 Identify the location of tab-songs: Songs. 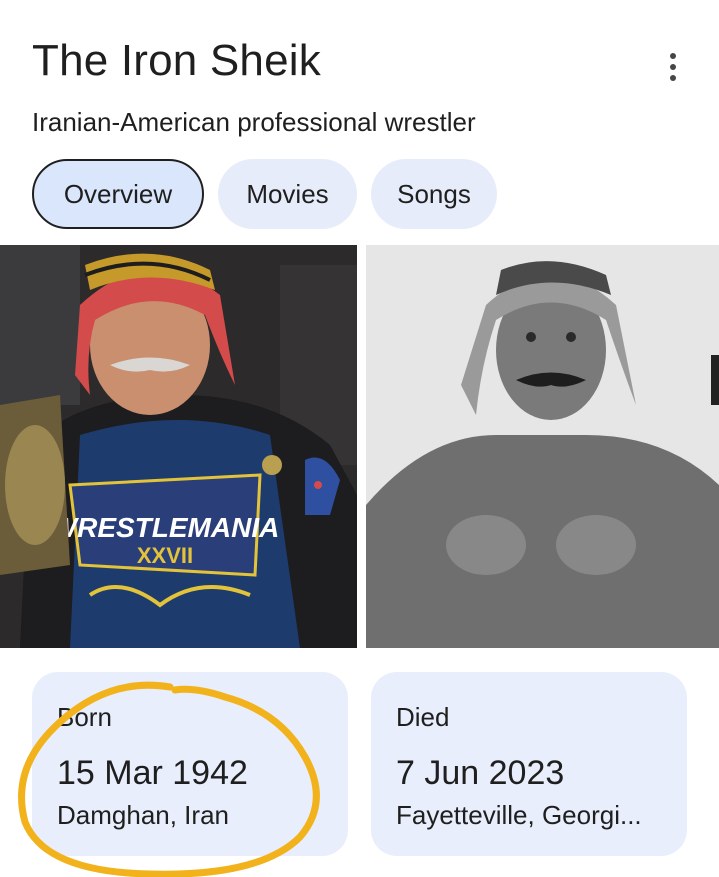
(434, 194).